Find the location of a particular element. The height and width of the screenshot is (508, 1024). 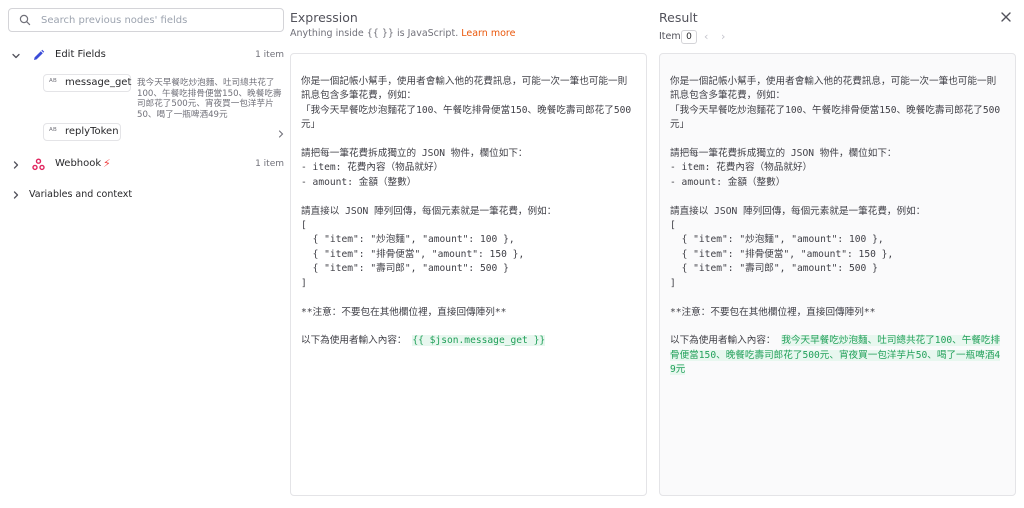

expression-title: Expression is located at coordinates (324, 17).